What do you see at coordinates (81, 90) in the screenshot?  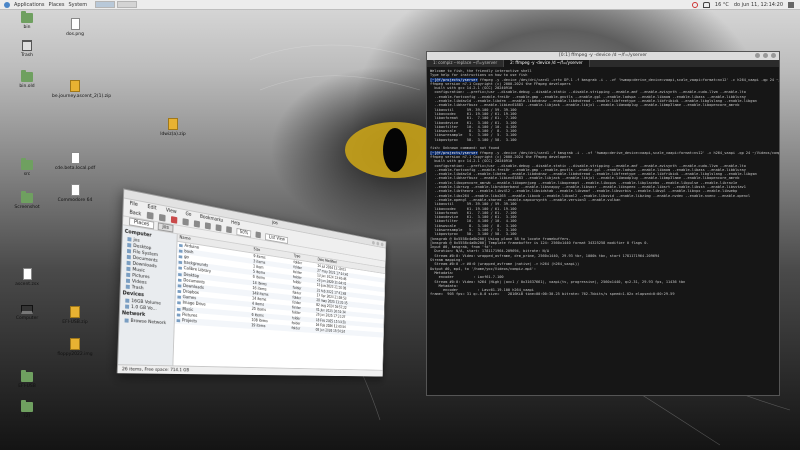 I see `desktop-icon-ascent-zip: be.journey.ascent_2(1).zip` at bounding box center [81, 90].